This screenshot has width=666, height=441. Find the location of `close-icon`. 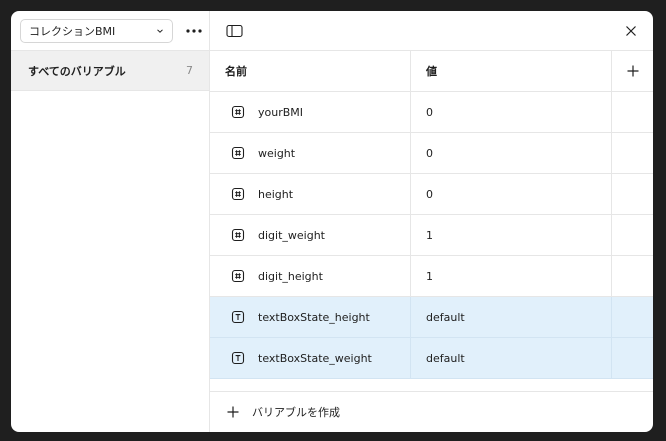

close-icon is located at coordinates (631, 30).